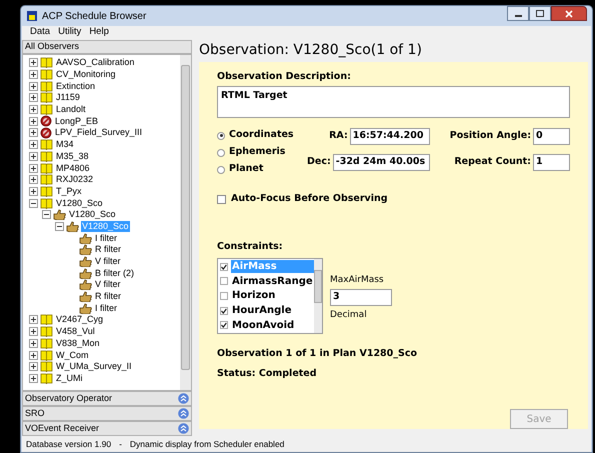 This screenshot has width=595, height=453. I want to click on tree-item: V458_Vul, so click(75, 332).